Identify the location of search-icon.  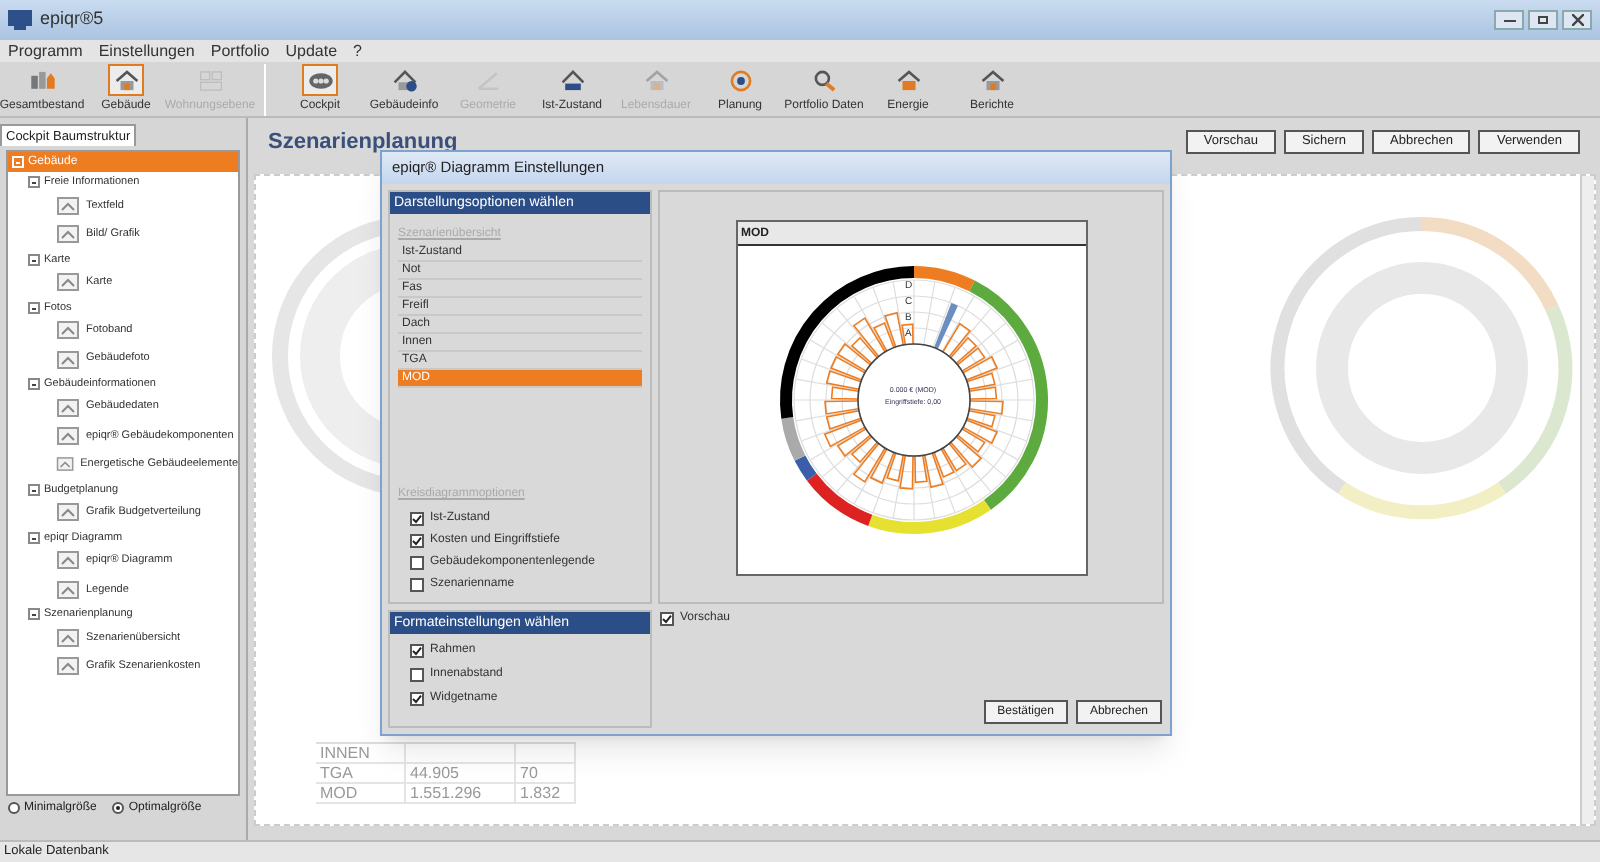
(824, 80).